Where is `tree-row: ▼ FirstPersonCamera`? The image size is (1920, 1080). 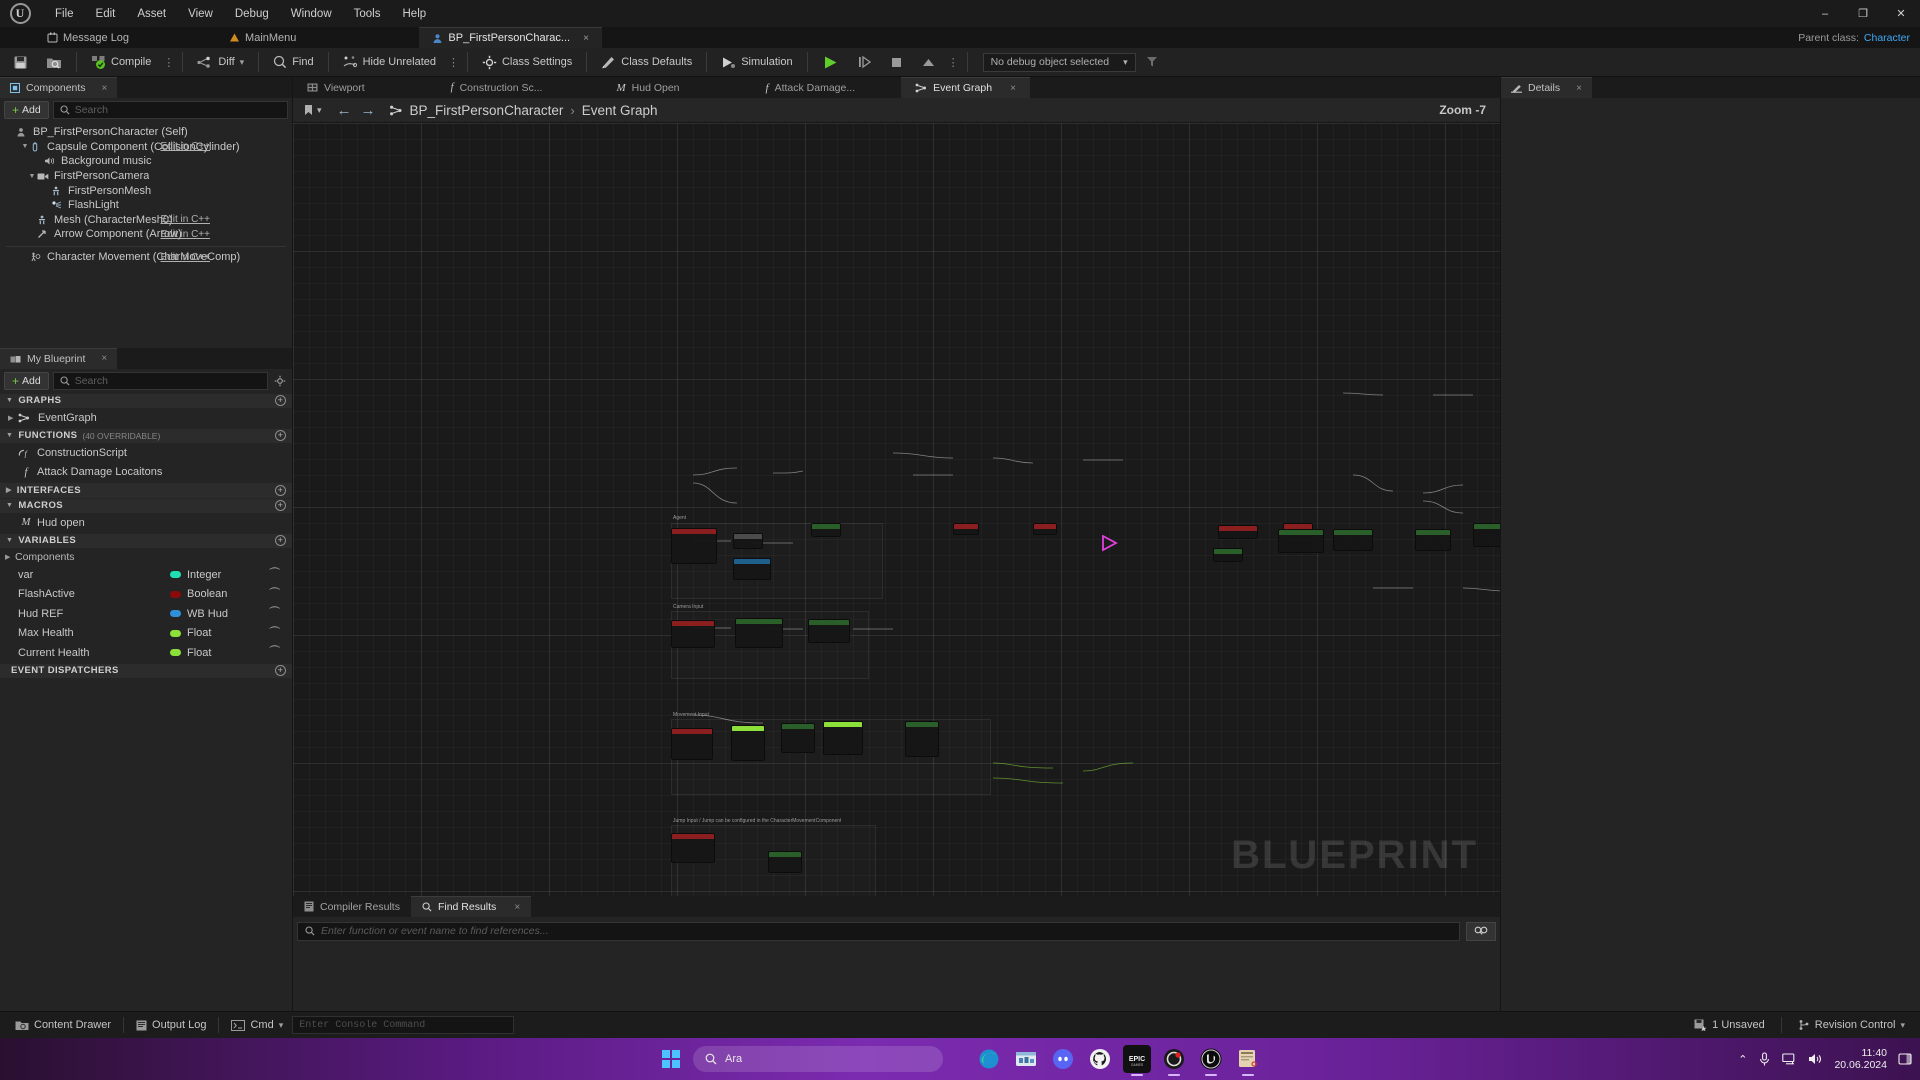
tree-row: ▼ FirstPersonCamera is located at coordinates (146, 176).